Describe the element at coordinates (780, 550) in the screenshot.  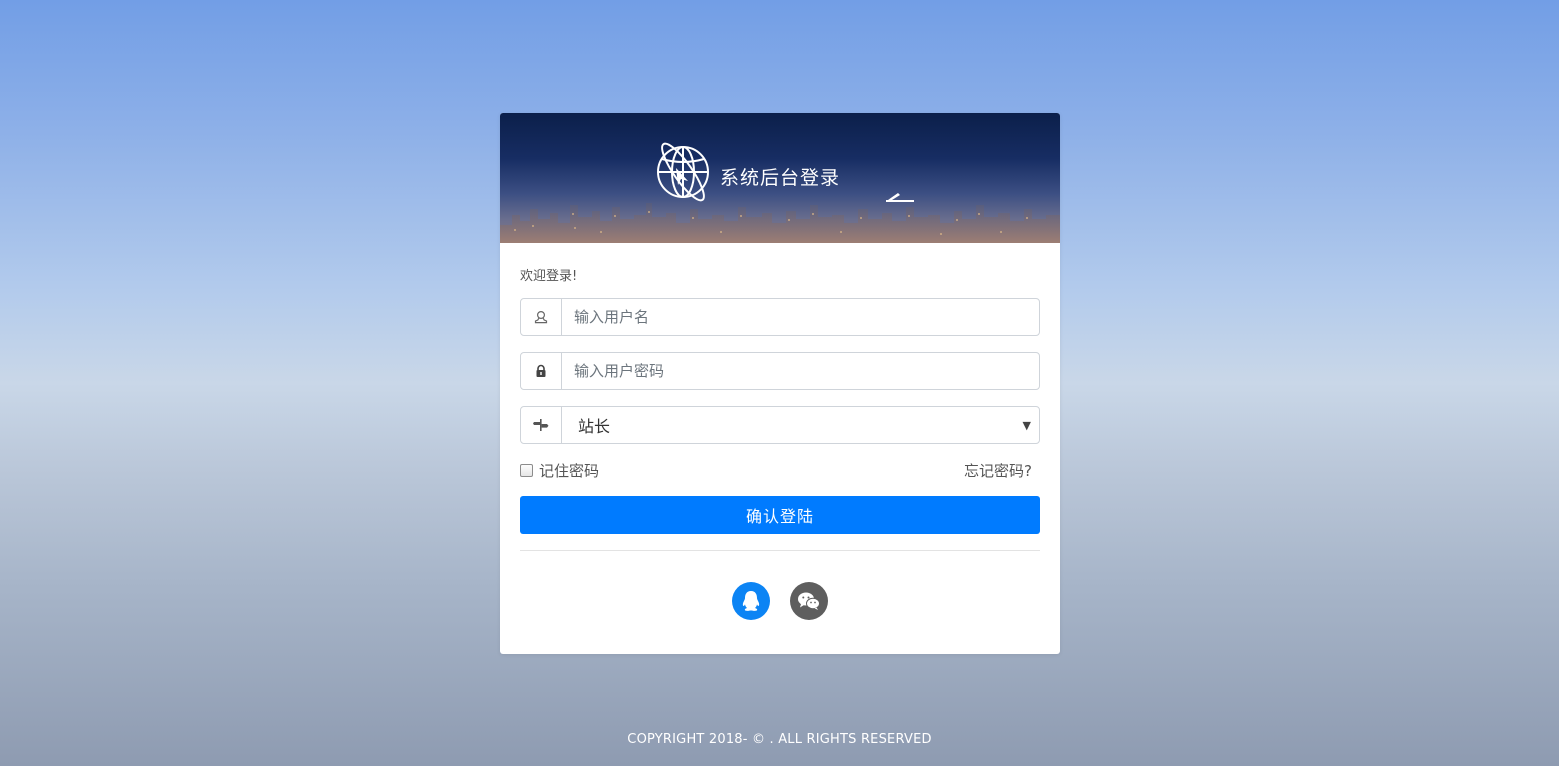
I see `divider` at that location.